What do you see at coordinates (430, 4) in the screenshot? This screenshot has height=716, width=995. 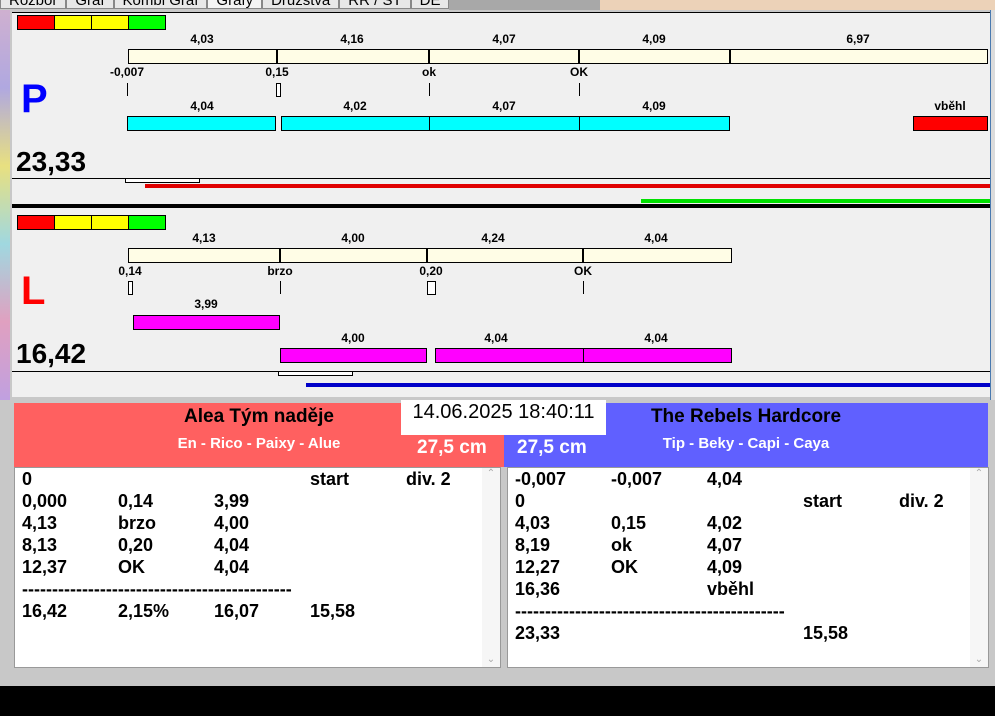 I see `tab-de: DE` at bounding box center [430, 4].